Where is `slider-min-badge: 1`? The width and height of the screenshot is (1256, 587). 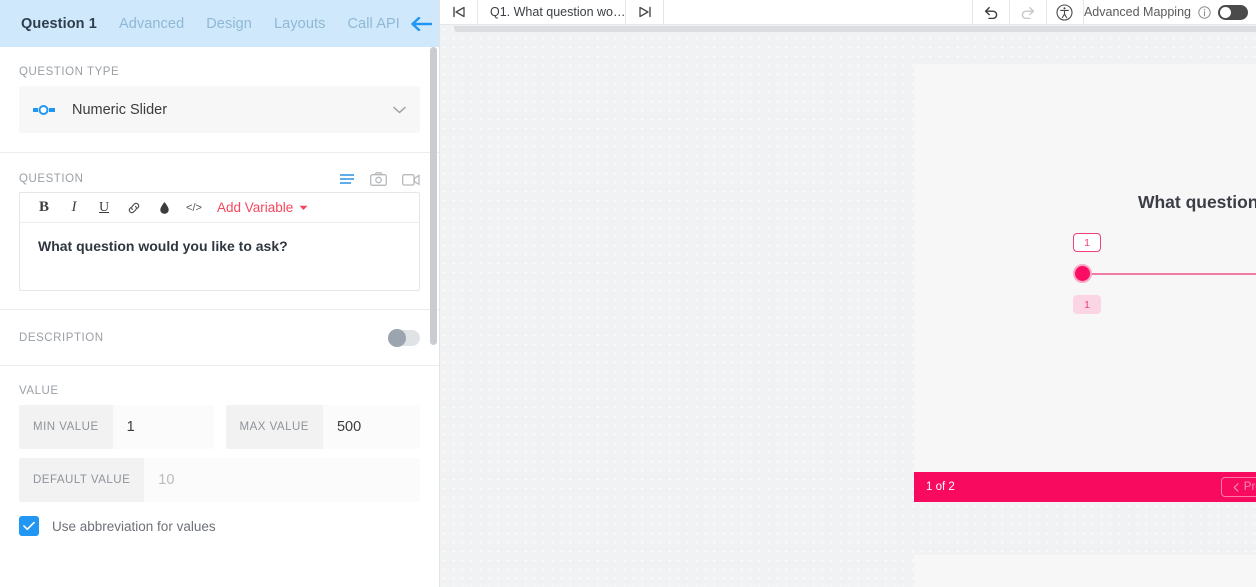
slider-min-badge: 1 is located at coordinates (1087, 304).